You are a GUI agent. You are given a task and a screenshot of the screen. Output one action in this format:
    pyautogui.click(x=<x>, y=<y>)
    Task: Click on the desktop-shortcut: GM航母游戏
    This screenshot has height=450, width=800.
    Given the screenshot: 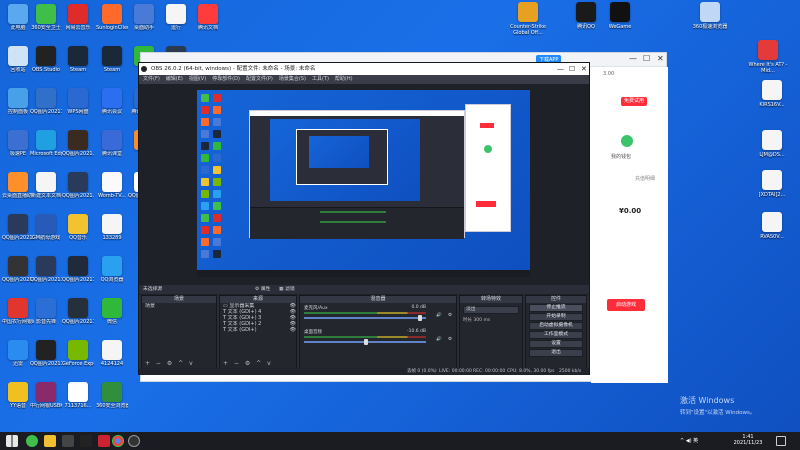 What is the action you would take?
    pyautogui.click(x=46, y=233)
    